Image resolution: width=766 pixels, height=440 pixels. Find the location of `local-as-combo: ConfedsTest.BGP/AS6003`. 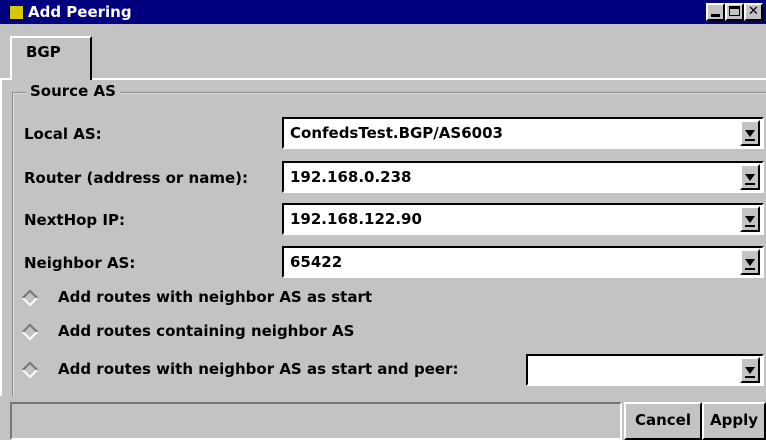

local-as-combo: ConfedsTest.BGP/AS6003 is located at coordinates (523, 133).